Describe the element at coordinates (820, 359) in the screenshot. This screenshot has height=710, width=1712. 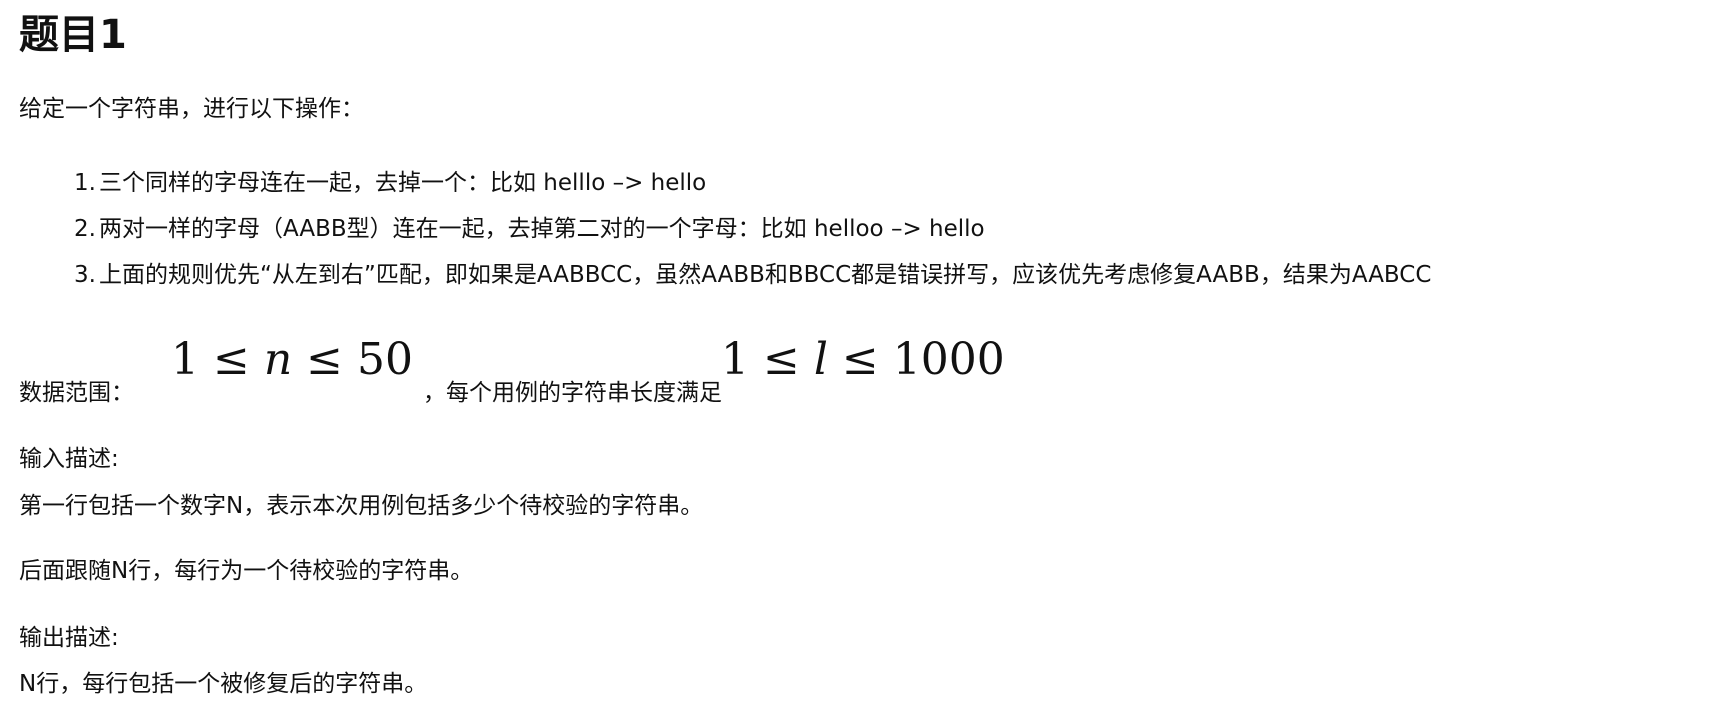
I see `formula-variable-l: l` at that location.